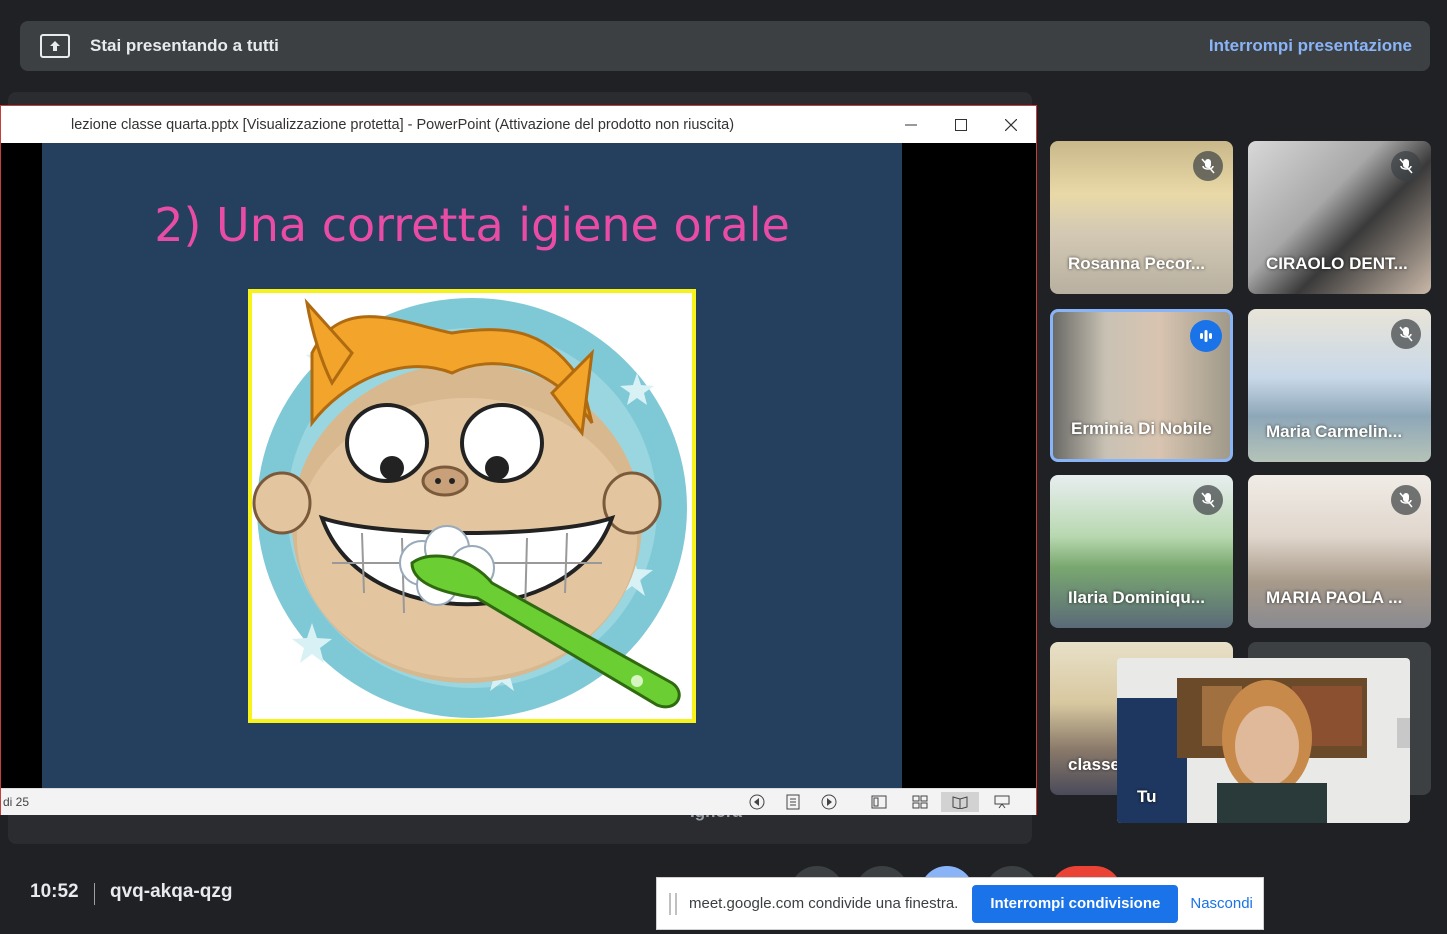 The height and width of the screenshot is (934, 1447). I want to click on self-video-frame, so click(1263, 740).